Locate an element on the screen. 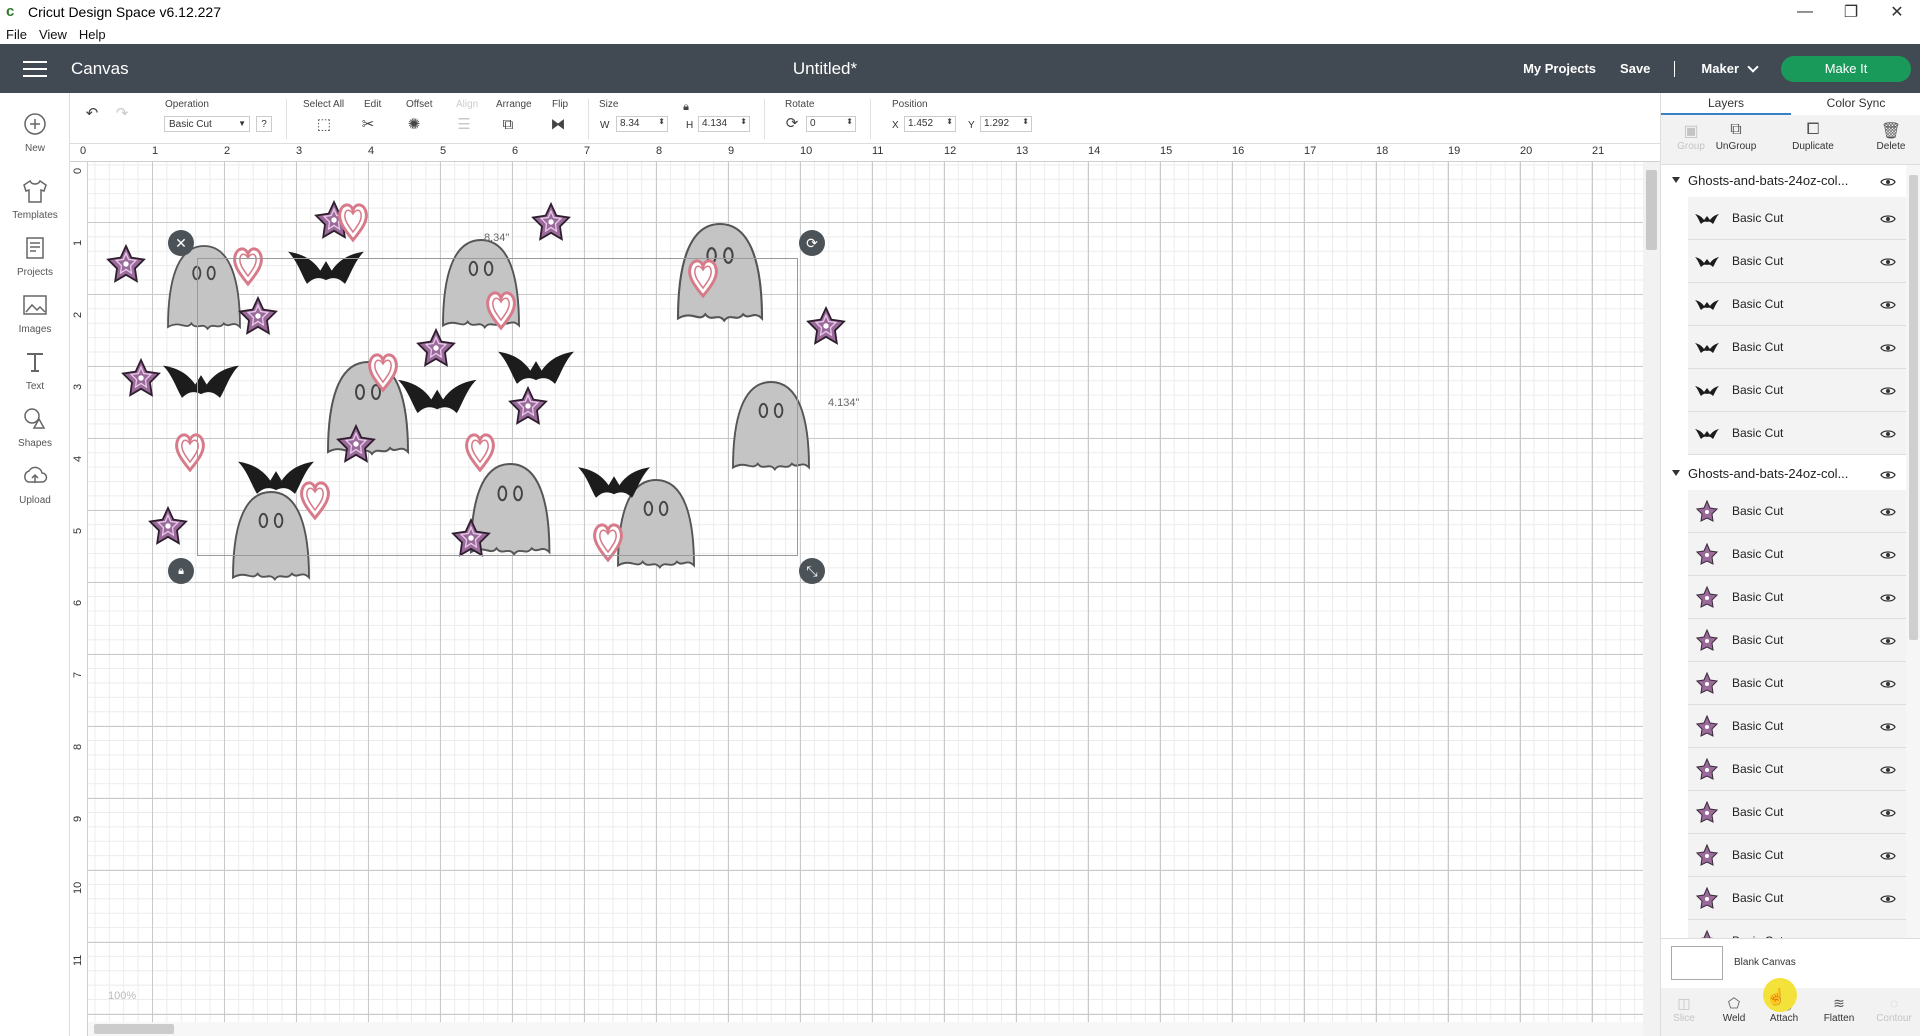 The height and width of the screenshot is (1036, 1920). canvas-horizontal-scrollbar is located at coordinates (865, 1029).